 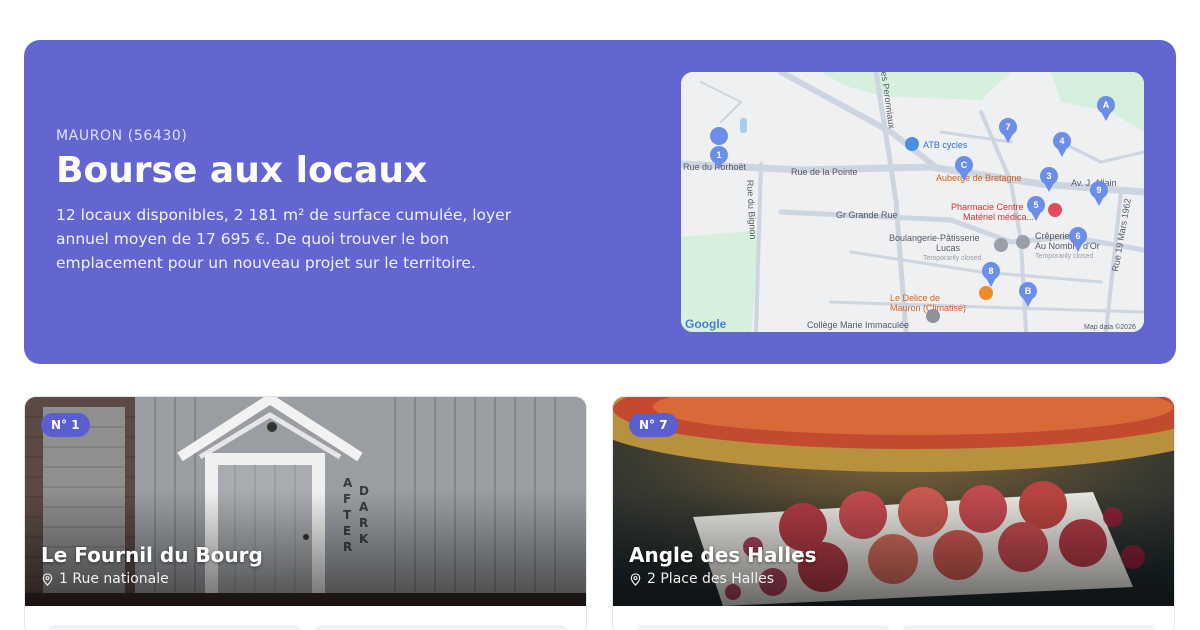 I want to click on poi-label: Pharmacie Centre, so click(x=987, y=207).